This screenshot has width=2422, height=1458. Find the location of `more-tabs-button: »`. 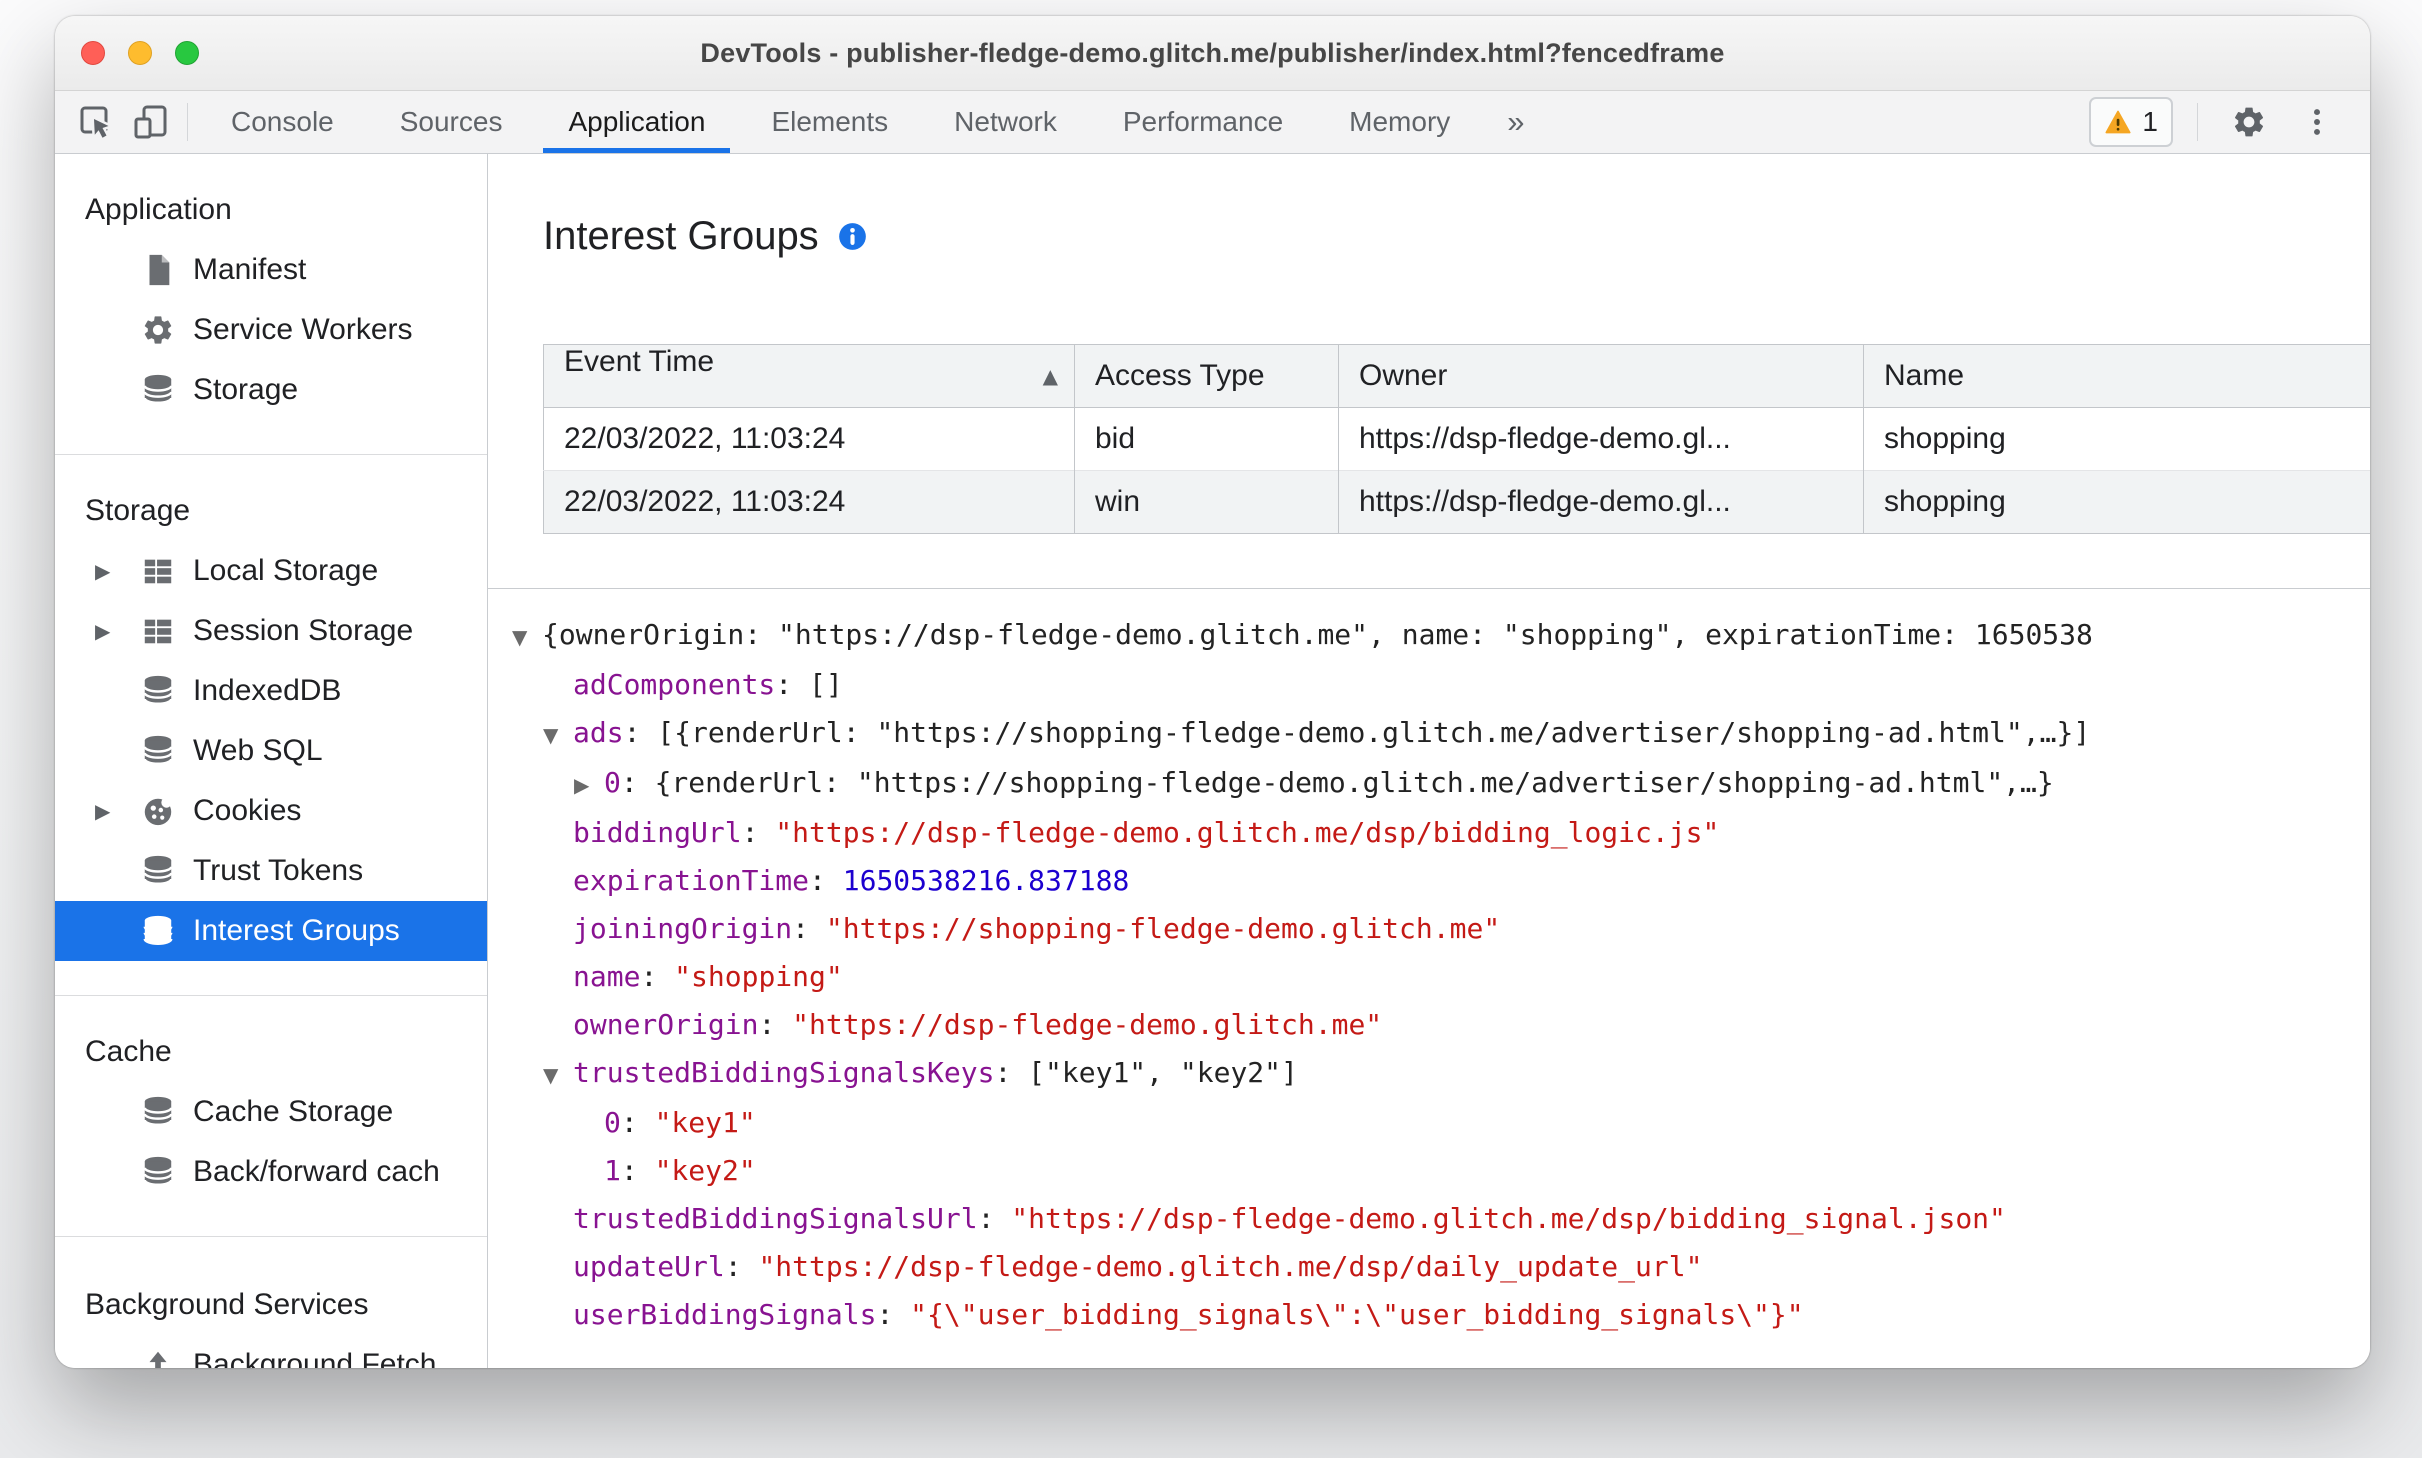

more-tabs-button: » is located at coordinates (1515, 122).